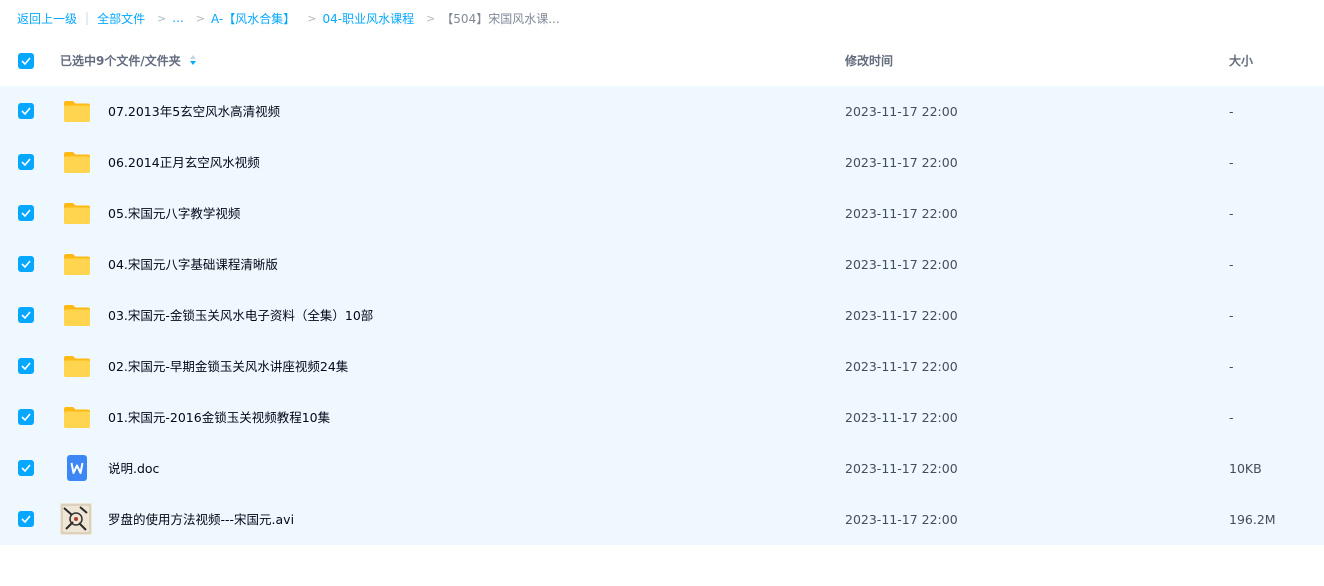  What do you see at coordinates (253, 18) in the screenshot?
I see `breadcrumb-item-fengshui-collection: A-【风水合集】` at bounding box center [253, 18].